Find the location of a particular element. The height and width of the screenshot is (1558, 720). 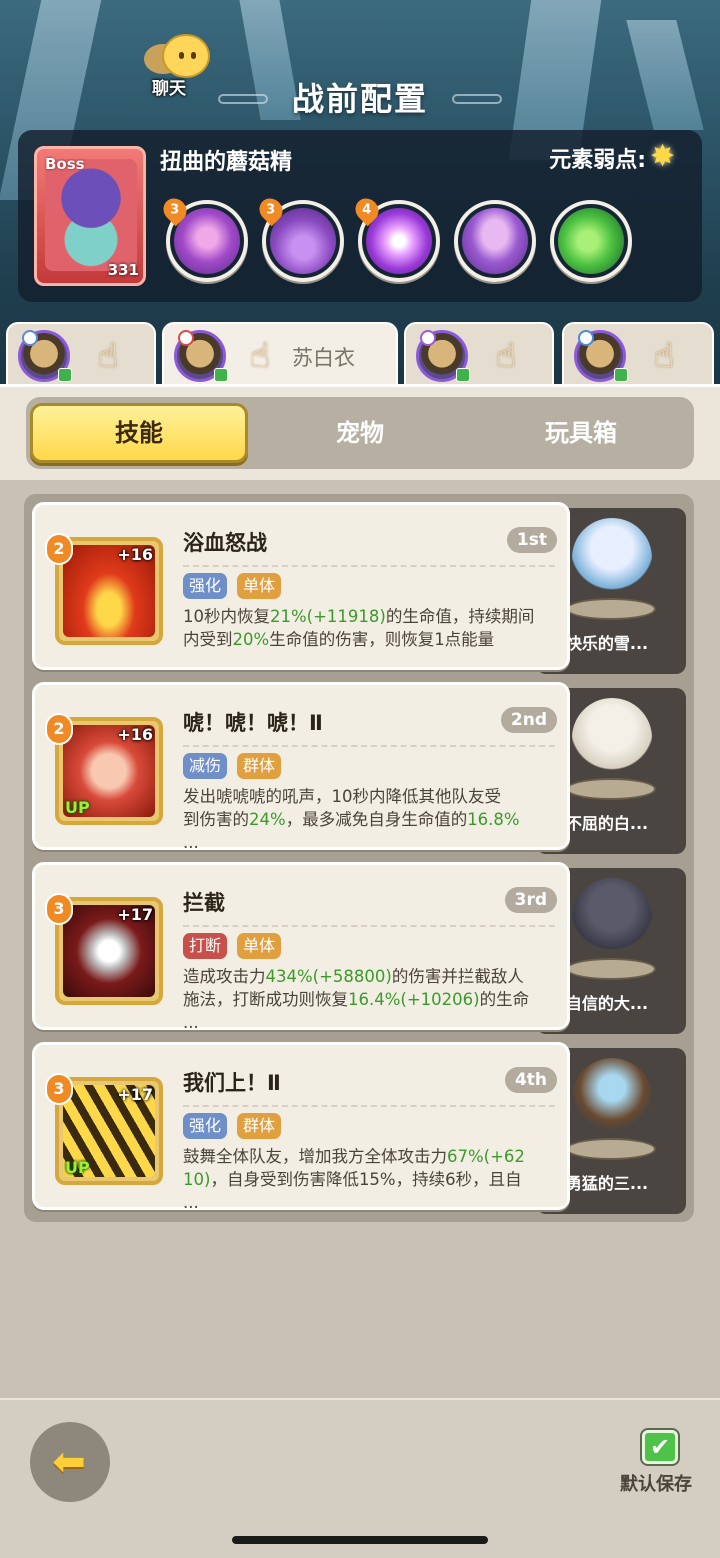

hero-tab-3: ☝ is located at coordinates (479, 354).